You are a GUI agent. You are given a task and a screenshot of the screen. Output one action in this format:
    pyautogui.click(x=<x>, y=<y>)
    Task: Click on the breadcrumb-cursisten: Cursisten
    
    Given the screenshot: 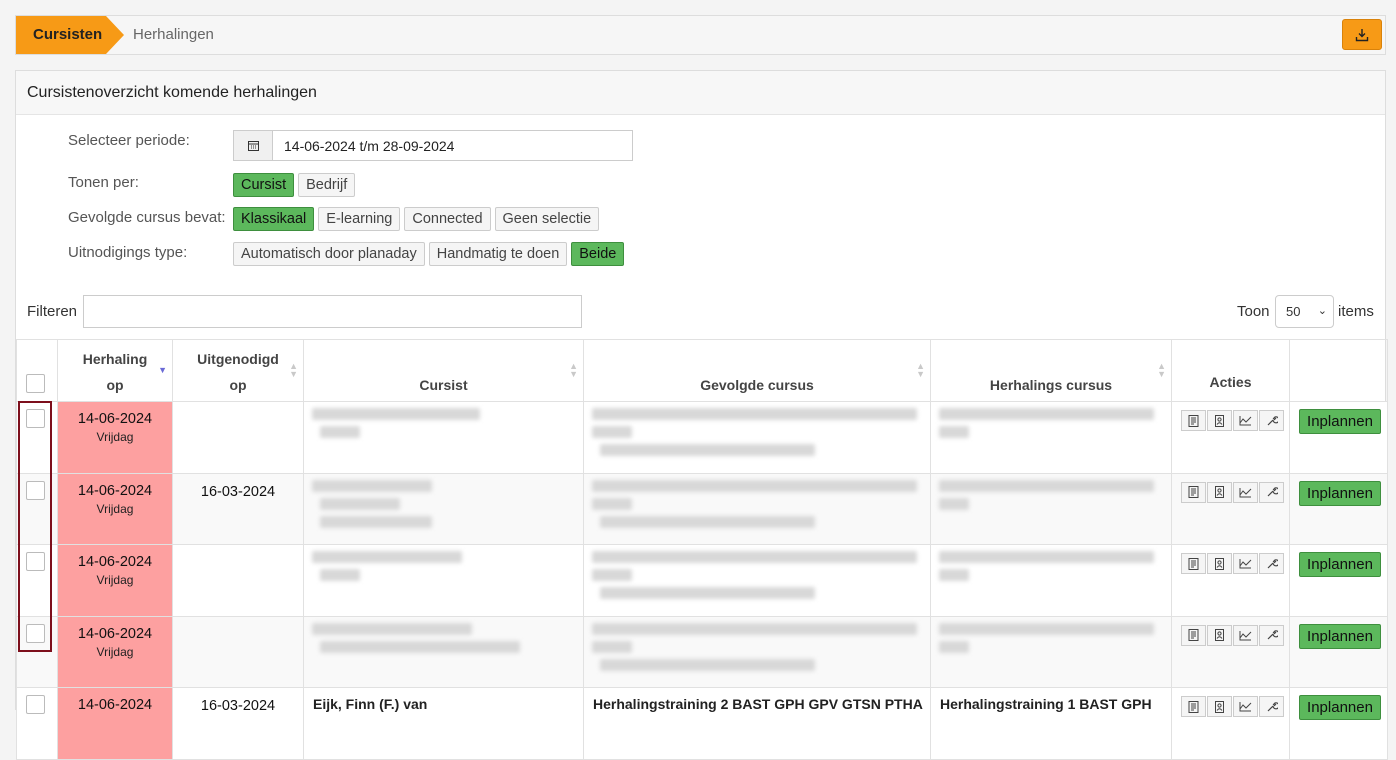 What is the action you would take?
    pyautogui.click(x=70, y=35)
    